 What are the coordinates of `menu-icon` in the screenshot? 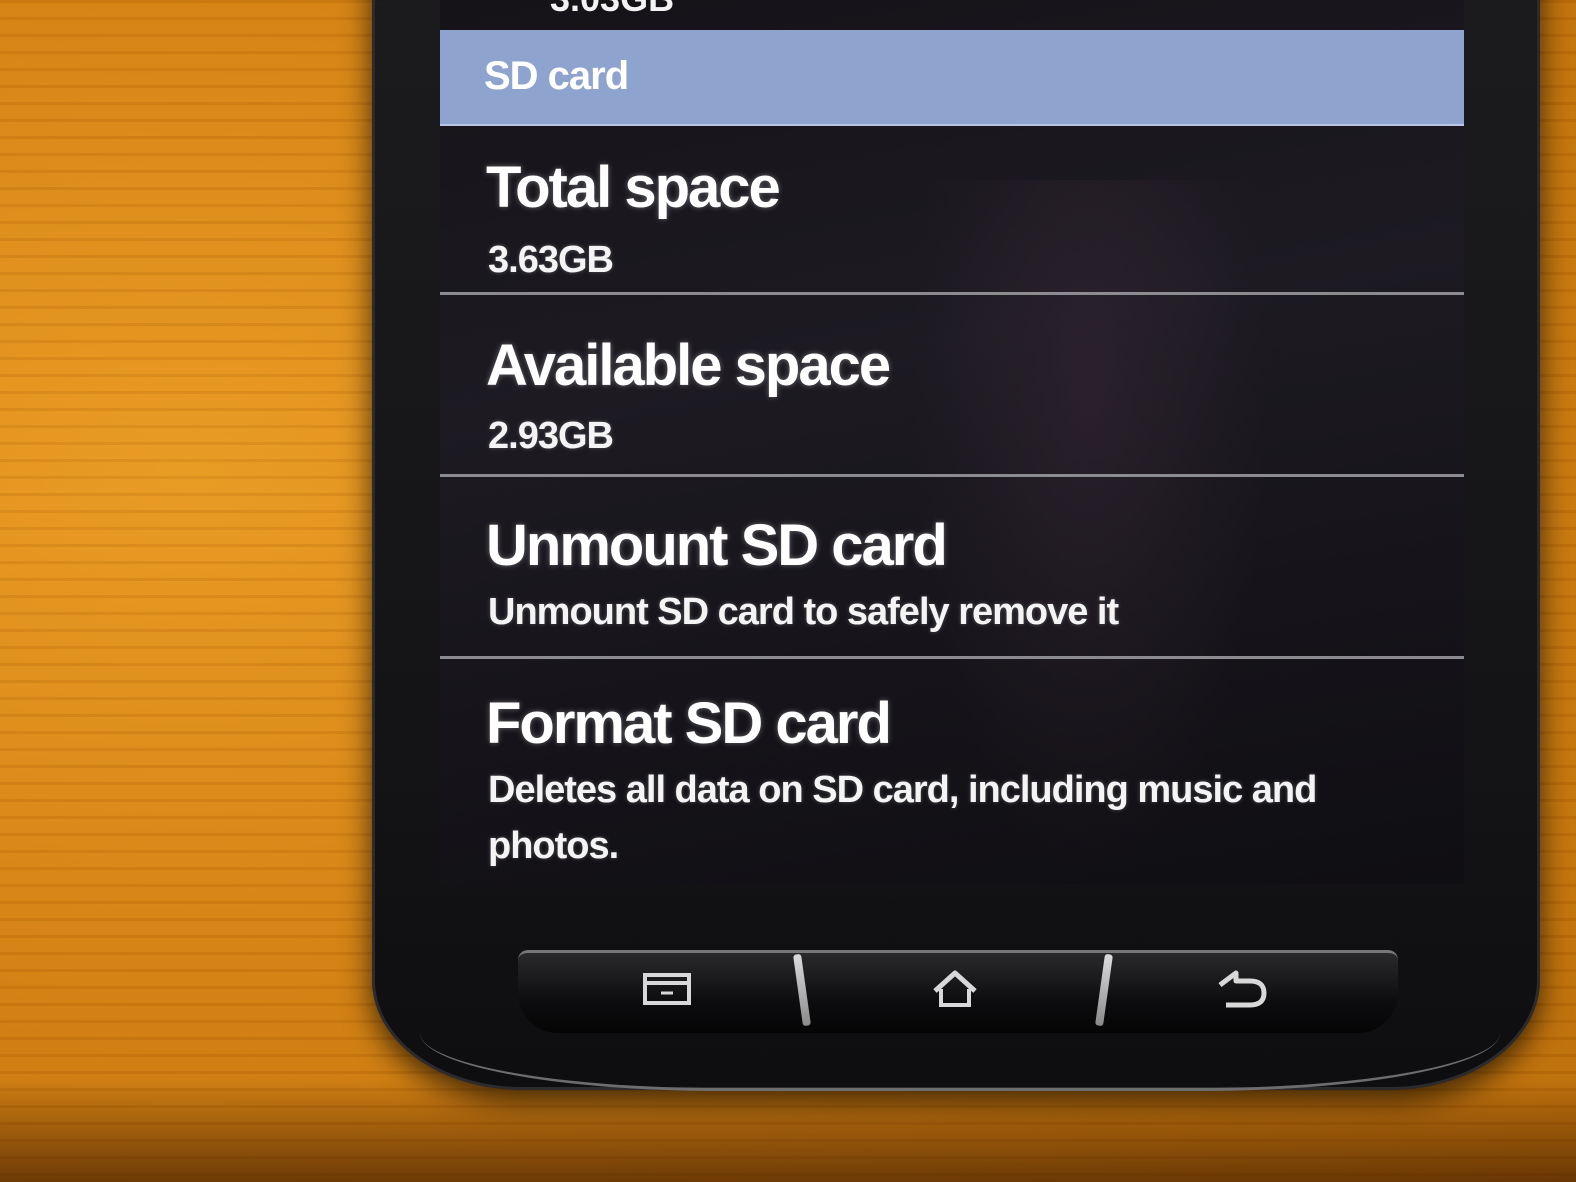 It's located at (667, 989).